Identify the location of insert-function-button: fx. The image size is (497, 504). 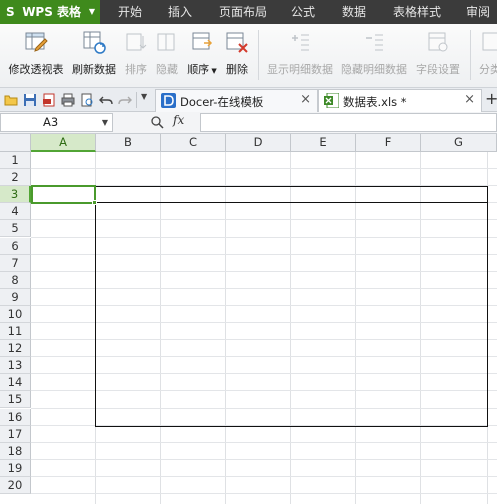
(178, 120).